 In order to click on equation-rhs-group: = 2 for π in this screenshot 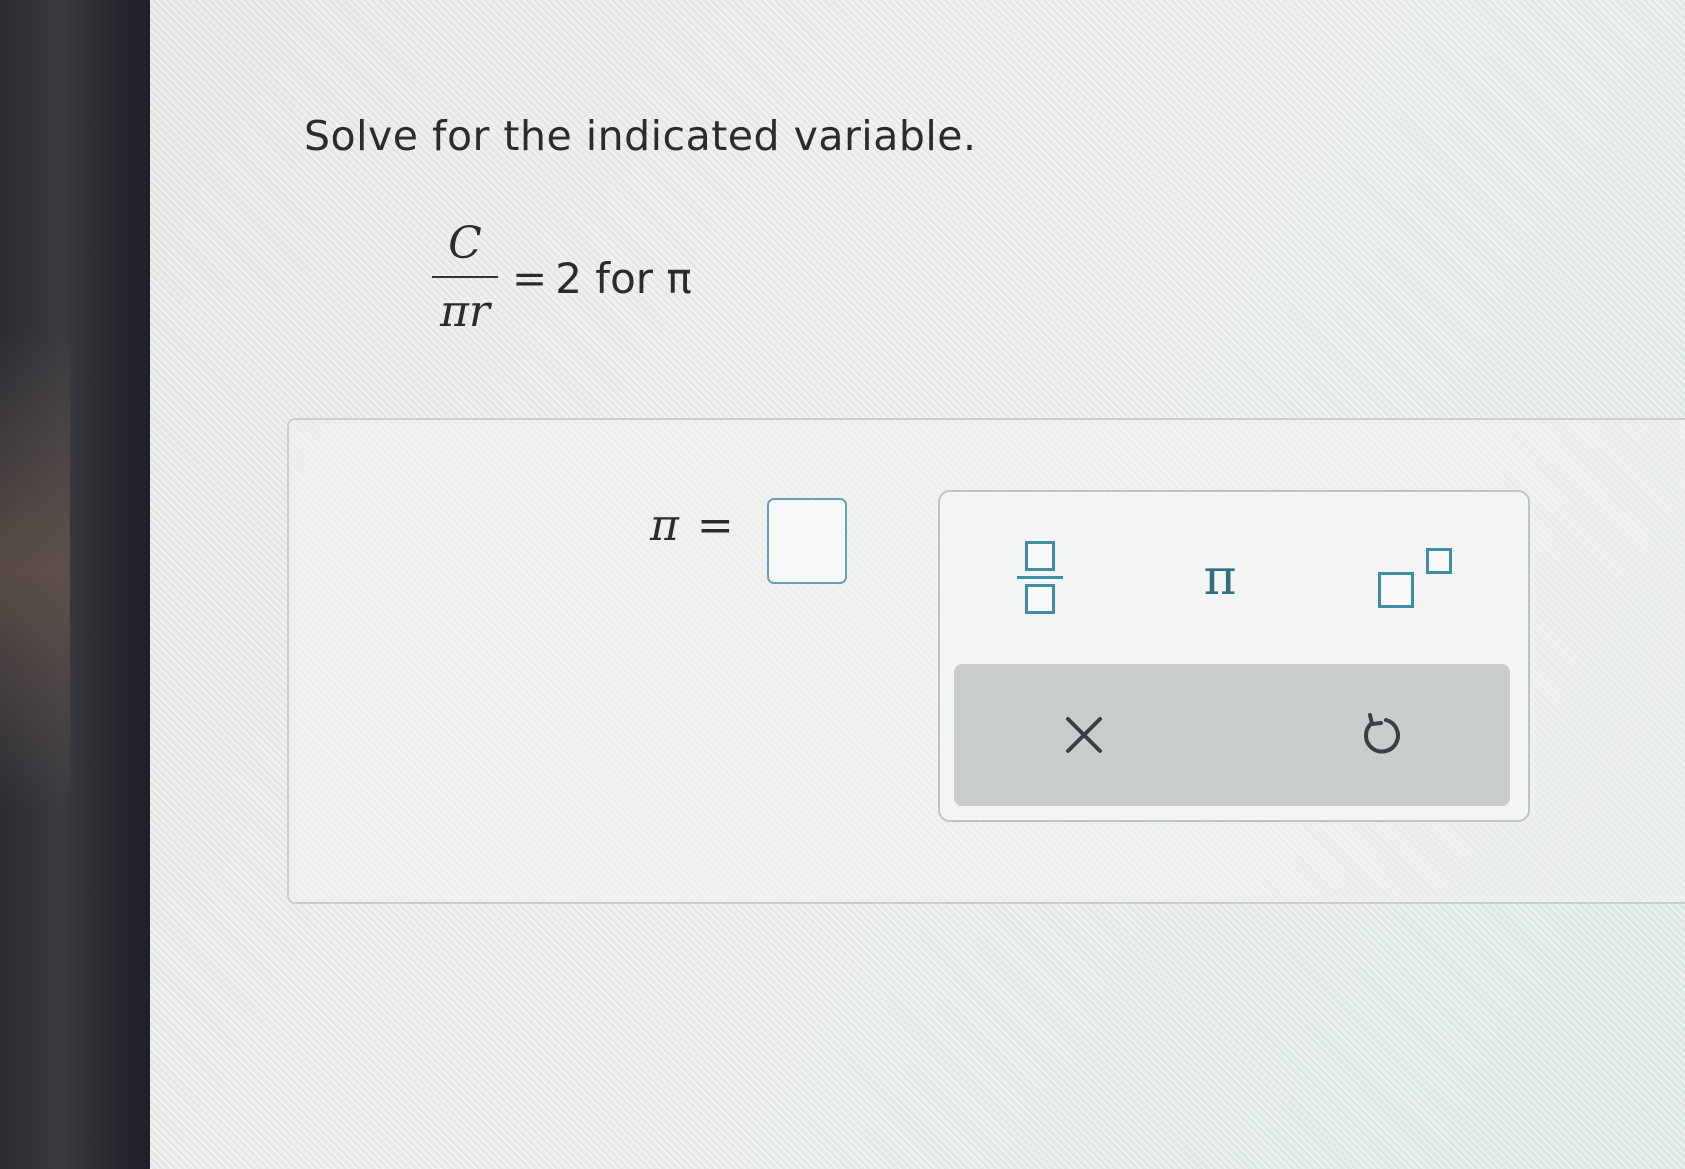, I will do `click(602, 278)`.